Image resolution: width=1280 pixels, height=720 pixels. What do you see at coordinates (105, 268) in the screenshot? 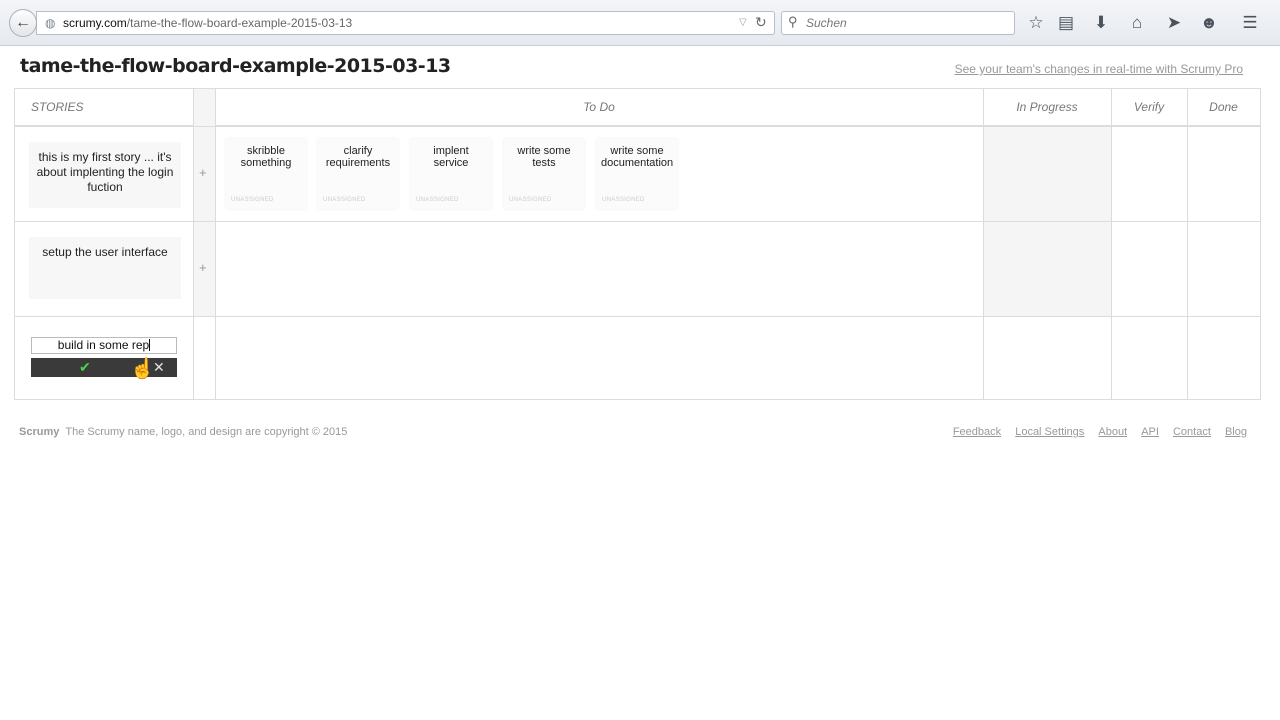
I see `story-card: setup the user interface` at bounding box center [105, 268].